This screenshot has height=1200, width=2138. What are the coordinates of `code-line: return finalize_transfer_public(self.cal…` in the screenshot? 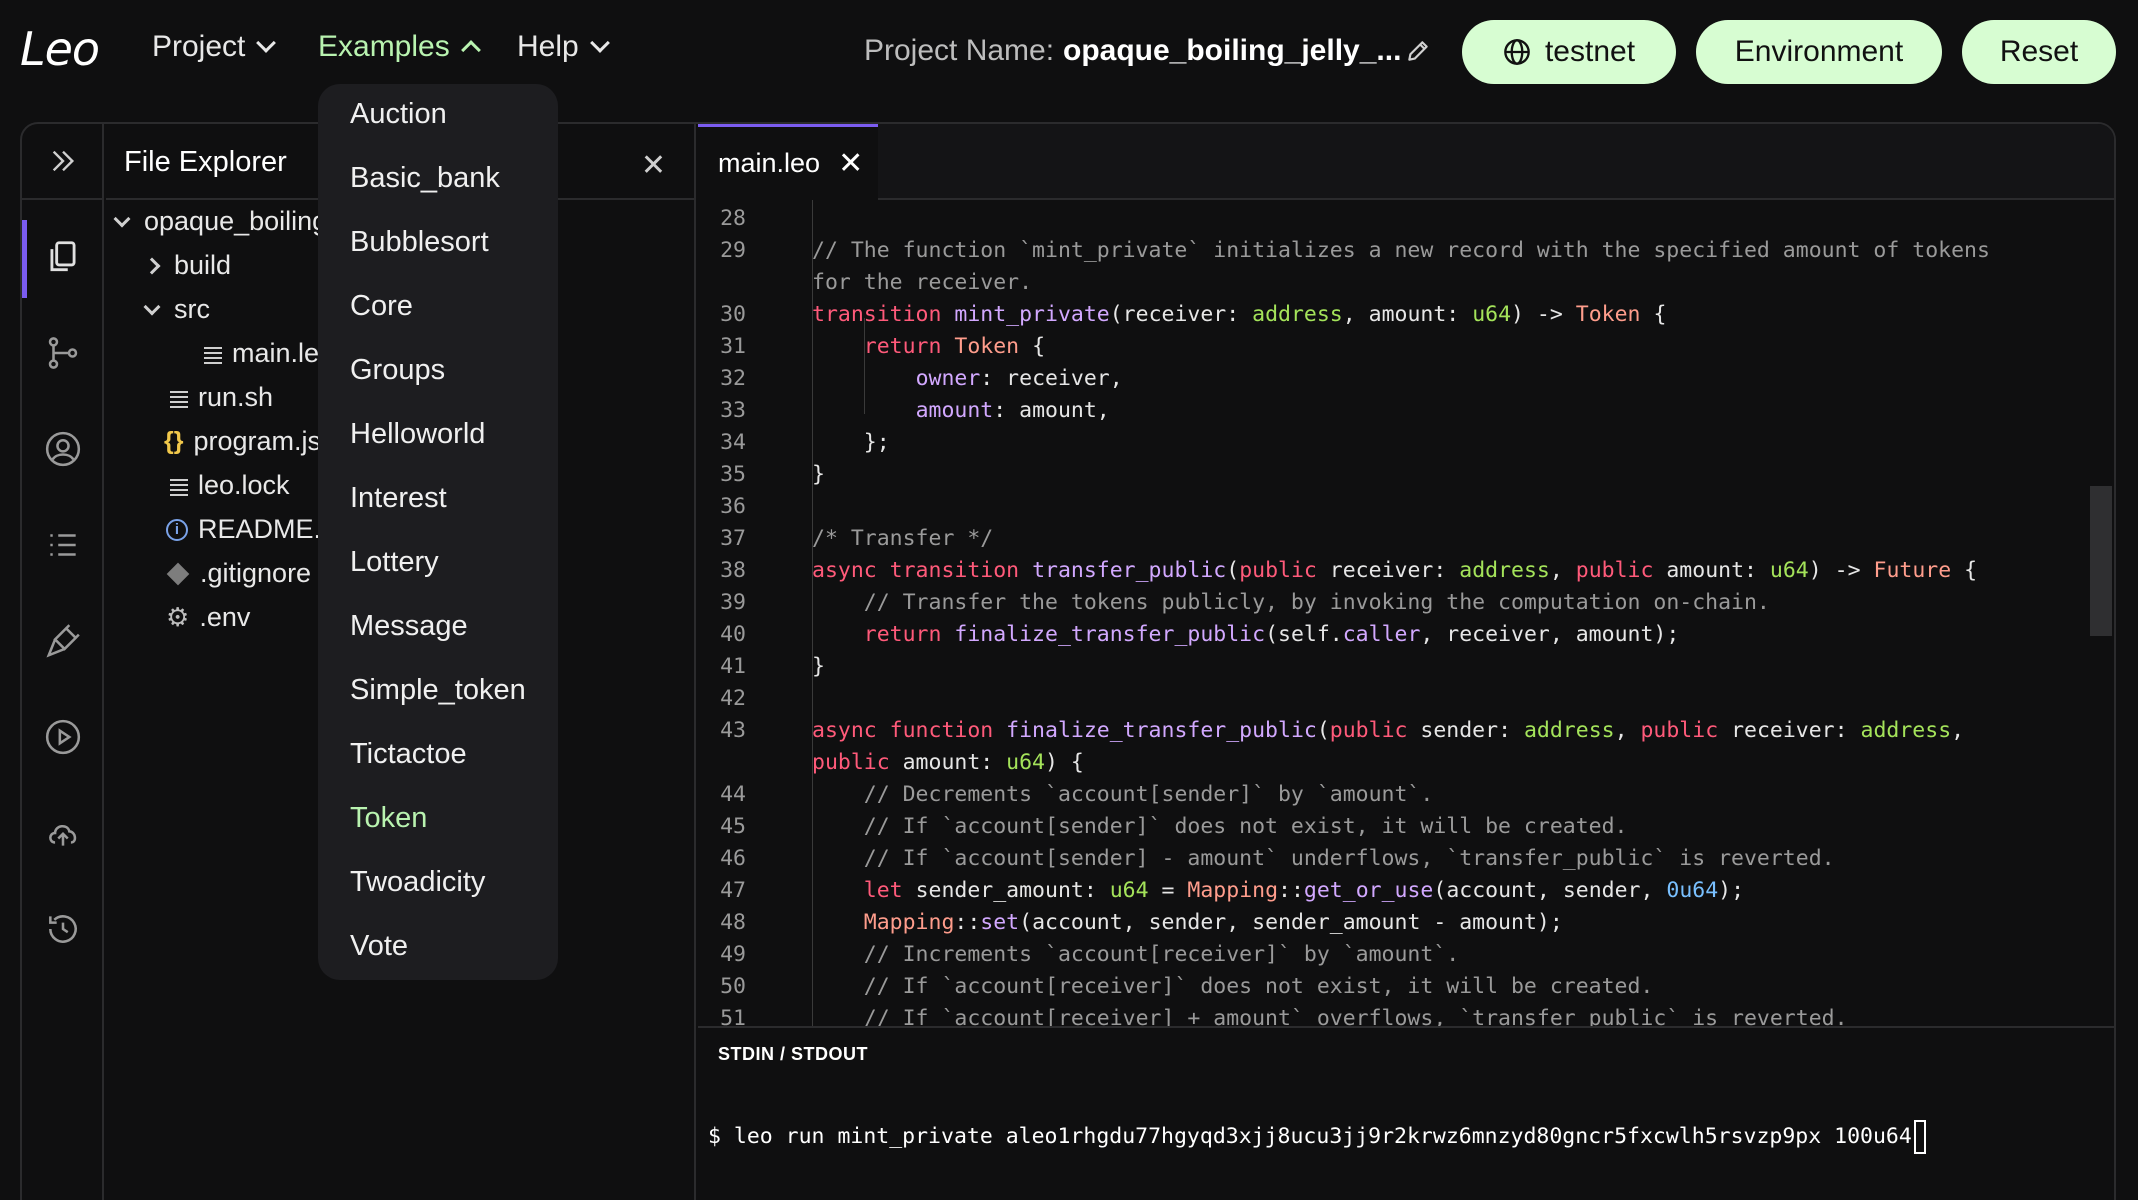 It's located at (1271, 634).